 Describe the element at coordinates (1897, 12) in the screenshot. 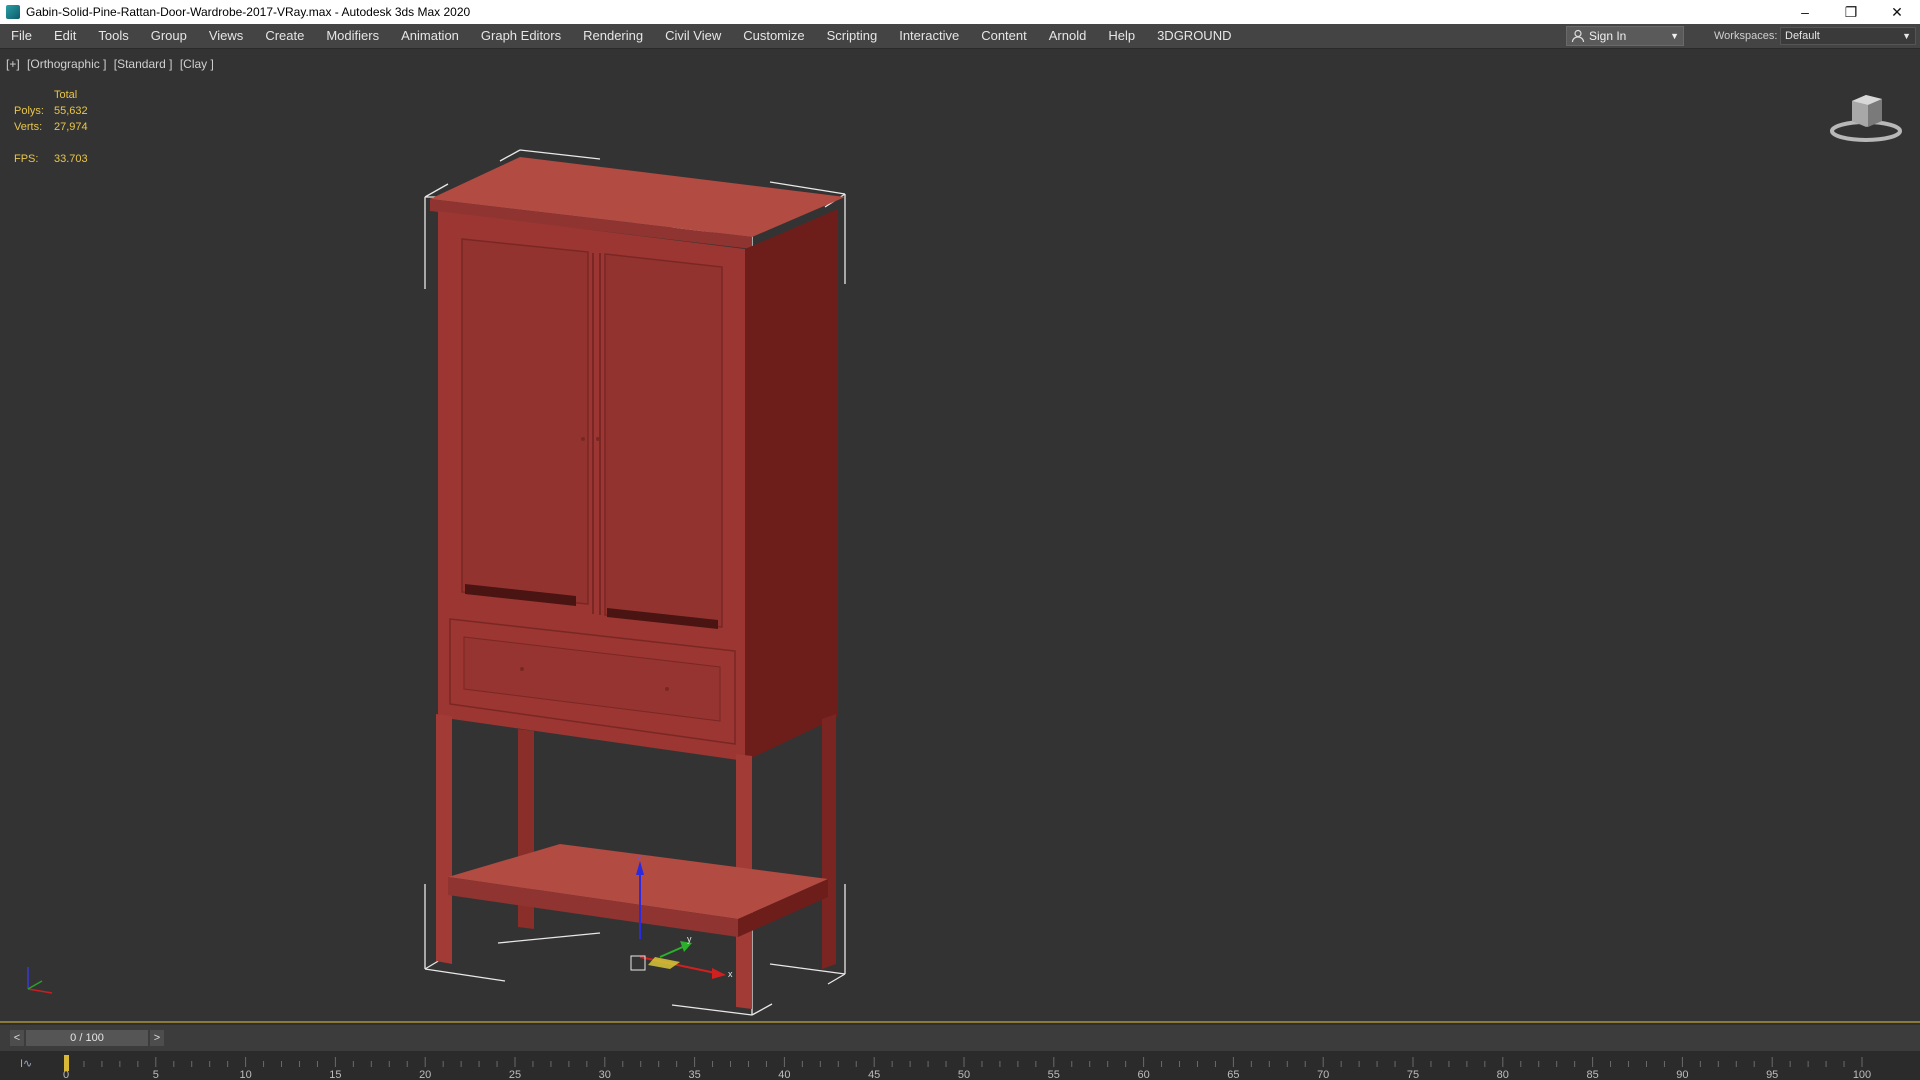

I see `close-button: ✕` at that location.